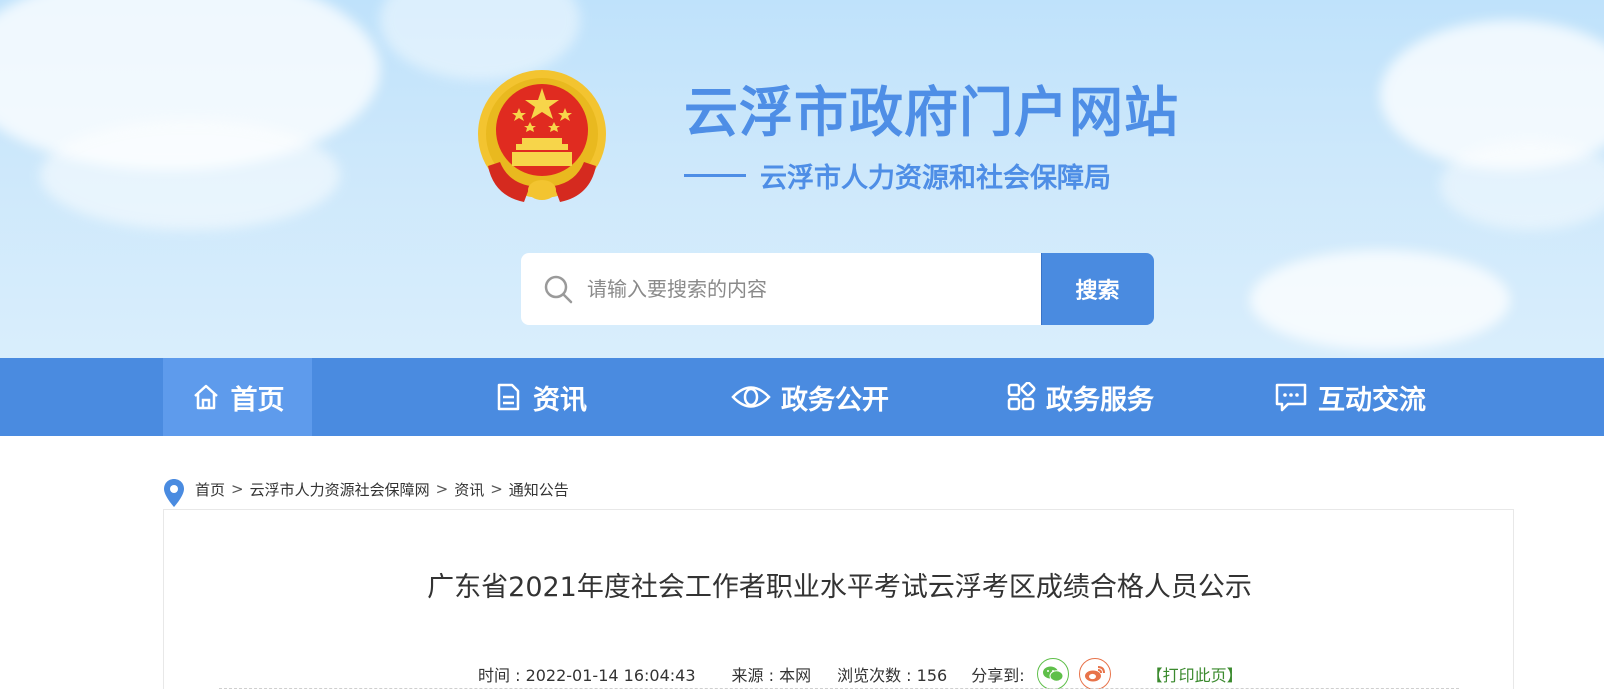  Describe the element at coordinates (839, 587) in the screenshot. I see `article-title: 广东省2021年度社会工作者职业水平考试云浮考区成绩合格人员公示` at that location.